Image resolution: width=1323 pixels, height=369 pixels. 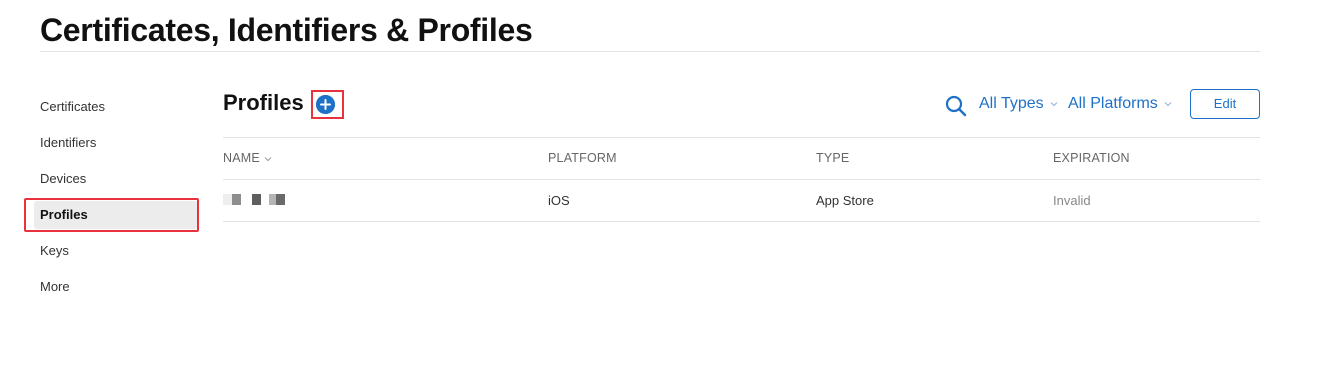 What do you see at coordinates (113, 107) in the screenshot?
I see `sidebar-item-certificates: Certificates` at bounding box center [113, 107].